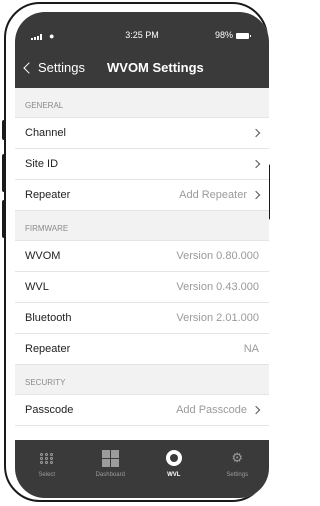 The width and height of the screenshot is (320, 506). Describe the element at coordinates (155, 67) in the screenshot. I see `page-title: WVOM Settings` at that location.